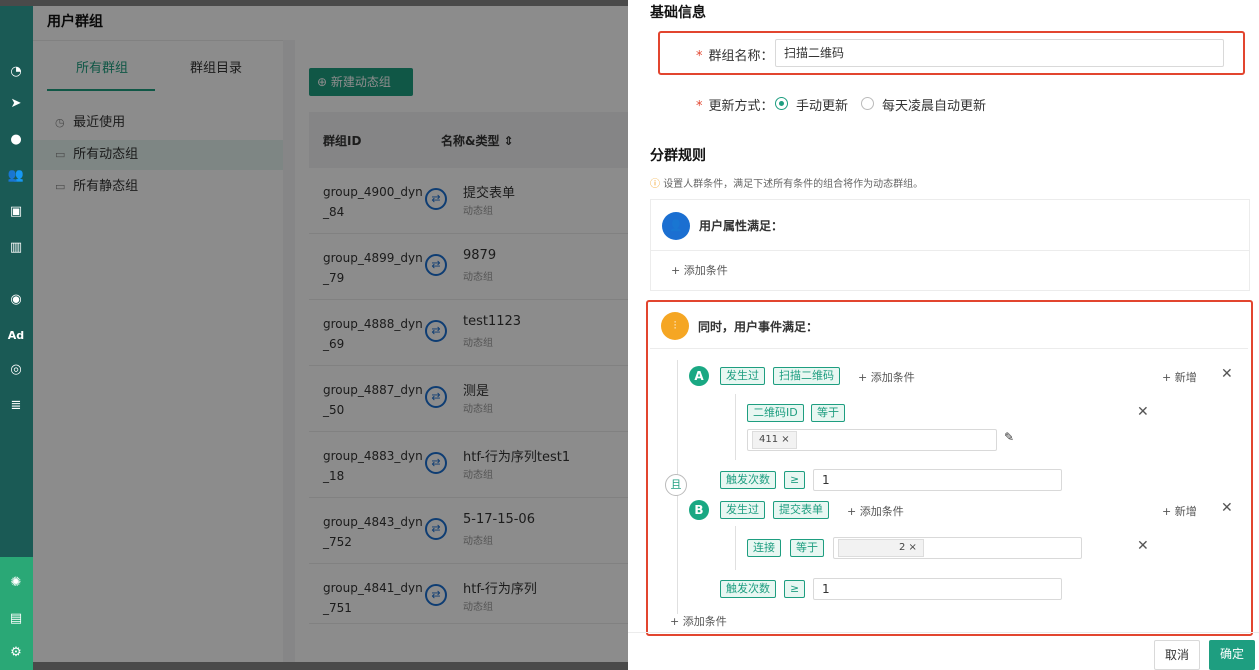 This screenshot has height=670, width=1259. Describe the element at coordinates (678, 156) in the screenshot. I see `rules-title: 分群规则` at that location.